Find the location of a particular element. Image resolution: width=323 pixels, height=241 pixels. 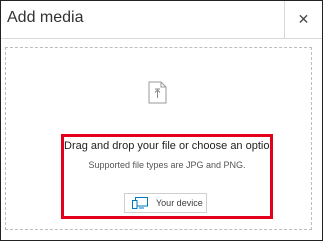

close-button: ✕ is located at coordinates (303, 19).